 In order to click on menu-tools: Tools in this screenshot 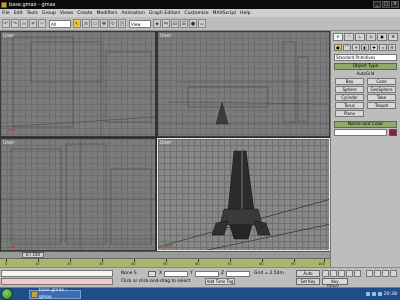, I will do `click(32, 13)`.